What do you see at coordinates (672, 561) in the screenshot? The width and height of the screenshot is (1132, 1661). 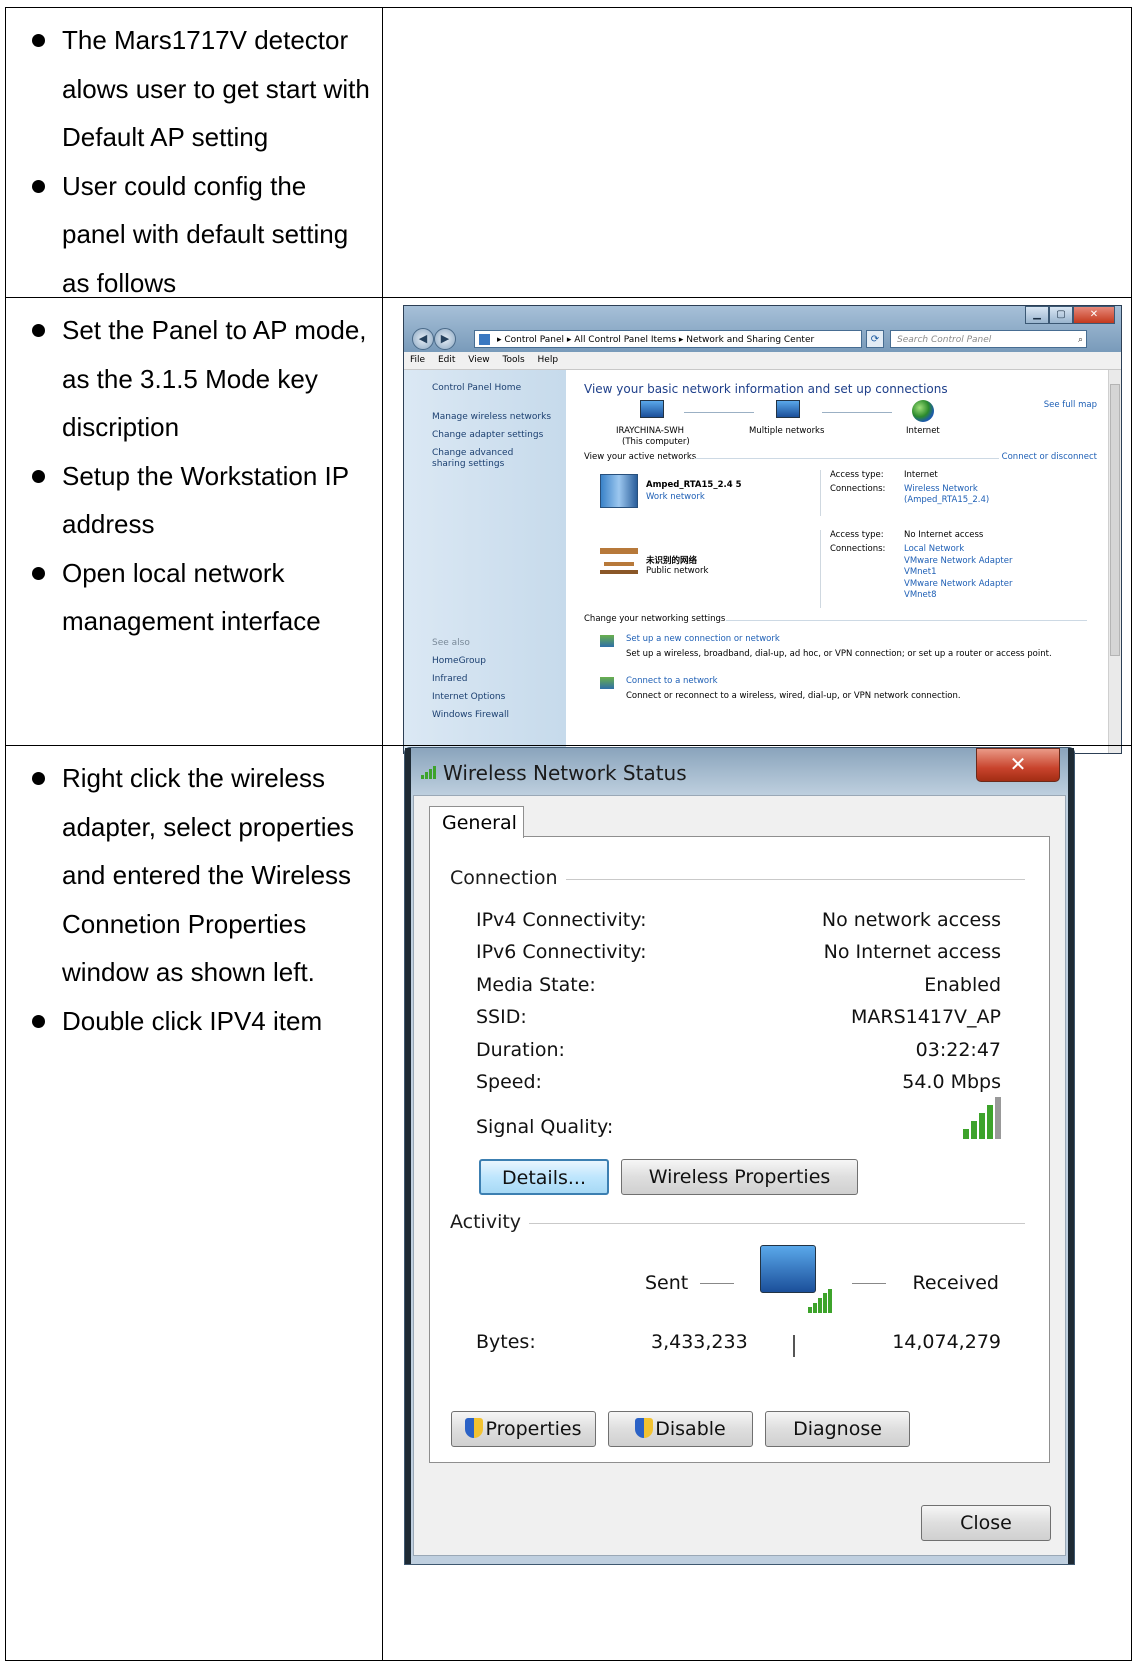 I see `network-2-name: 未识别的网络` at bounding box center [672, 561].